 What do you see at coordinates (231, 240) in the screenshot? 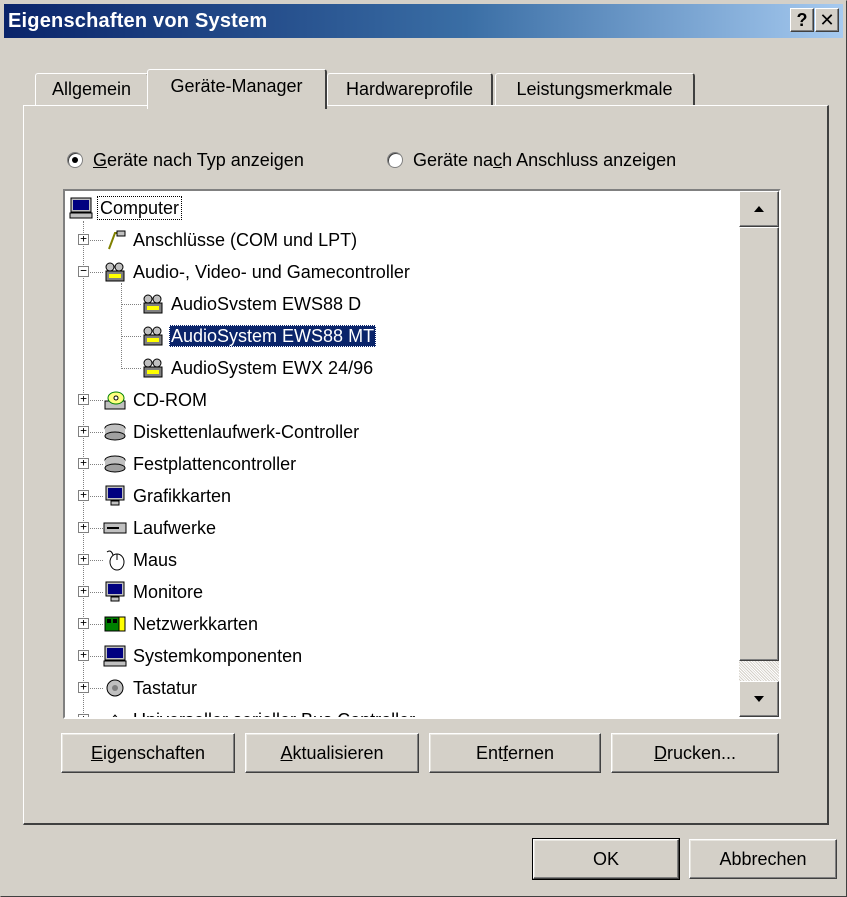
I see `tree-category-item: Anschlüsse (COM und LPT)` at bounding box center [231, 240].